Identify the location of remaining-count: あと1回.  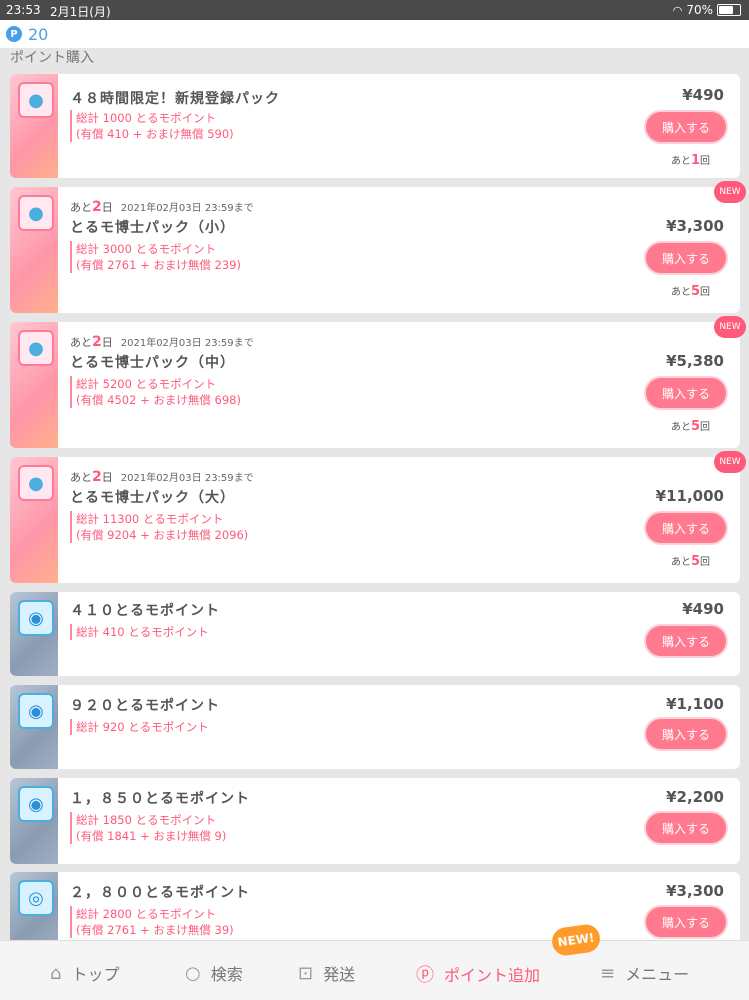
(680, 160).